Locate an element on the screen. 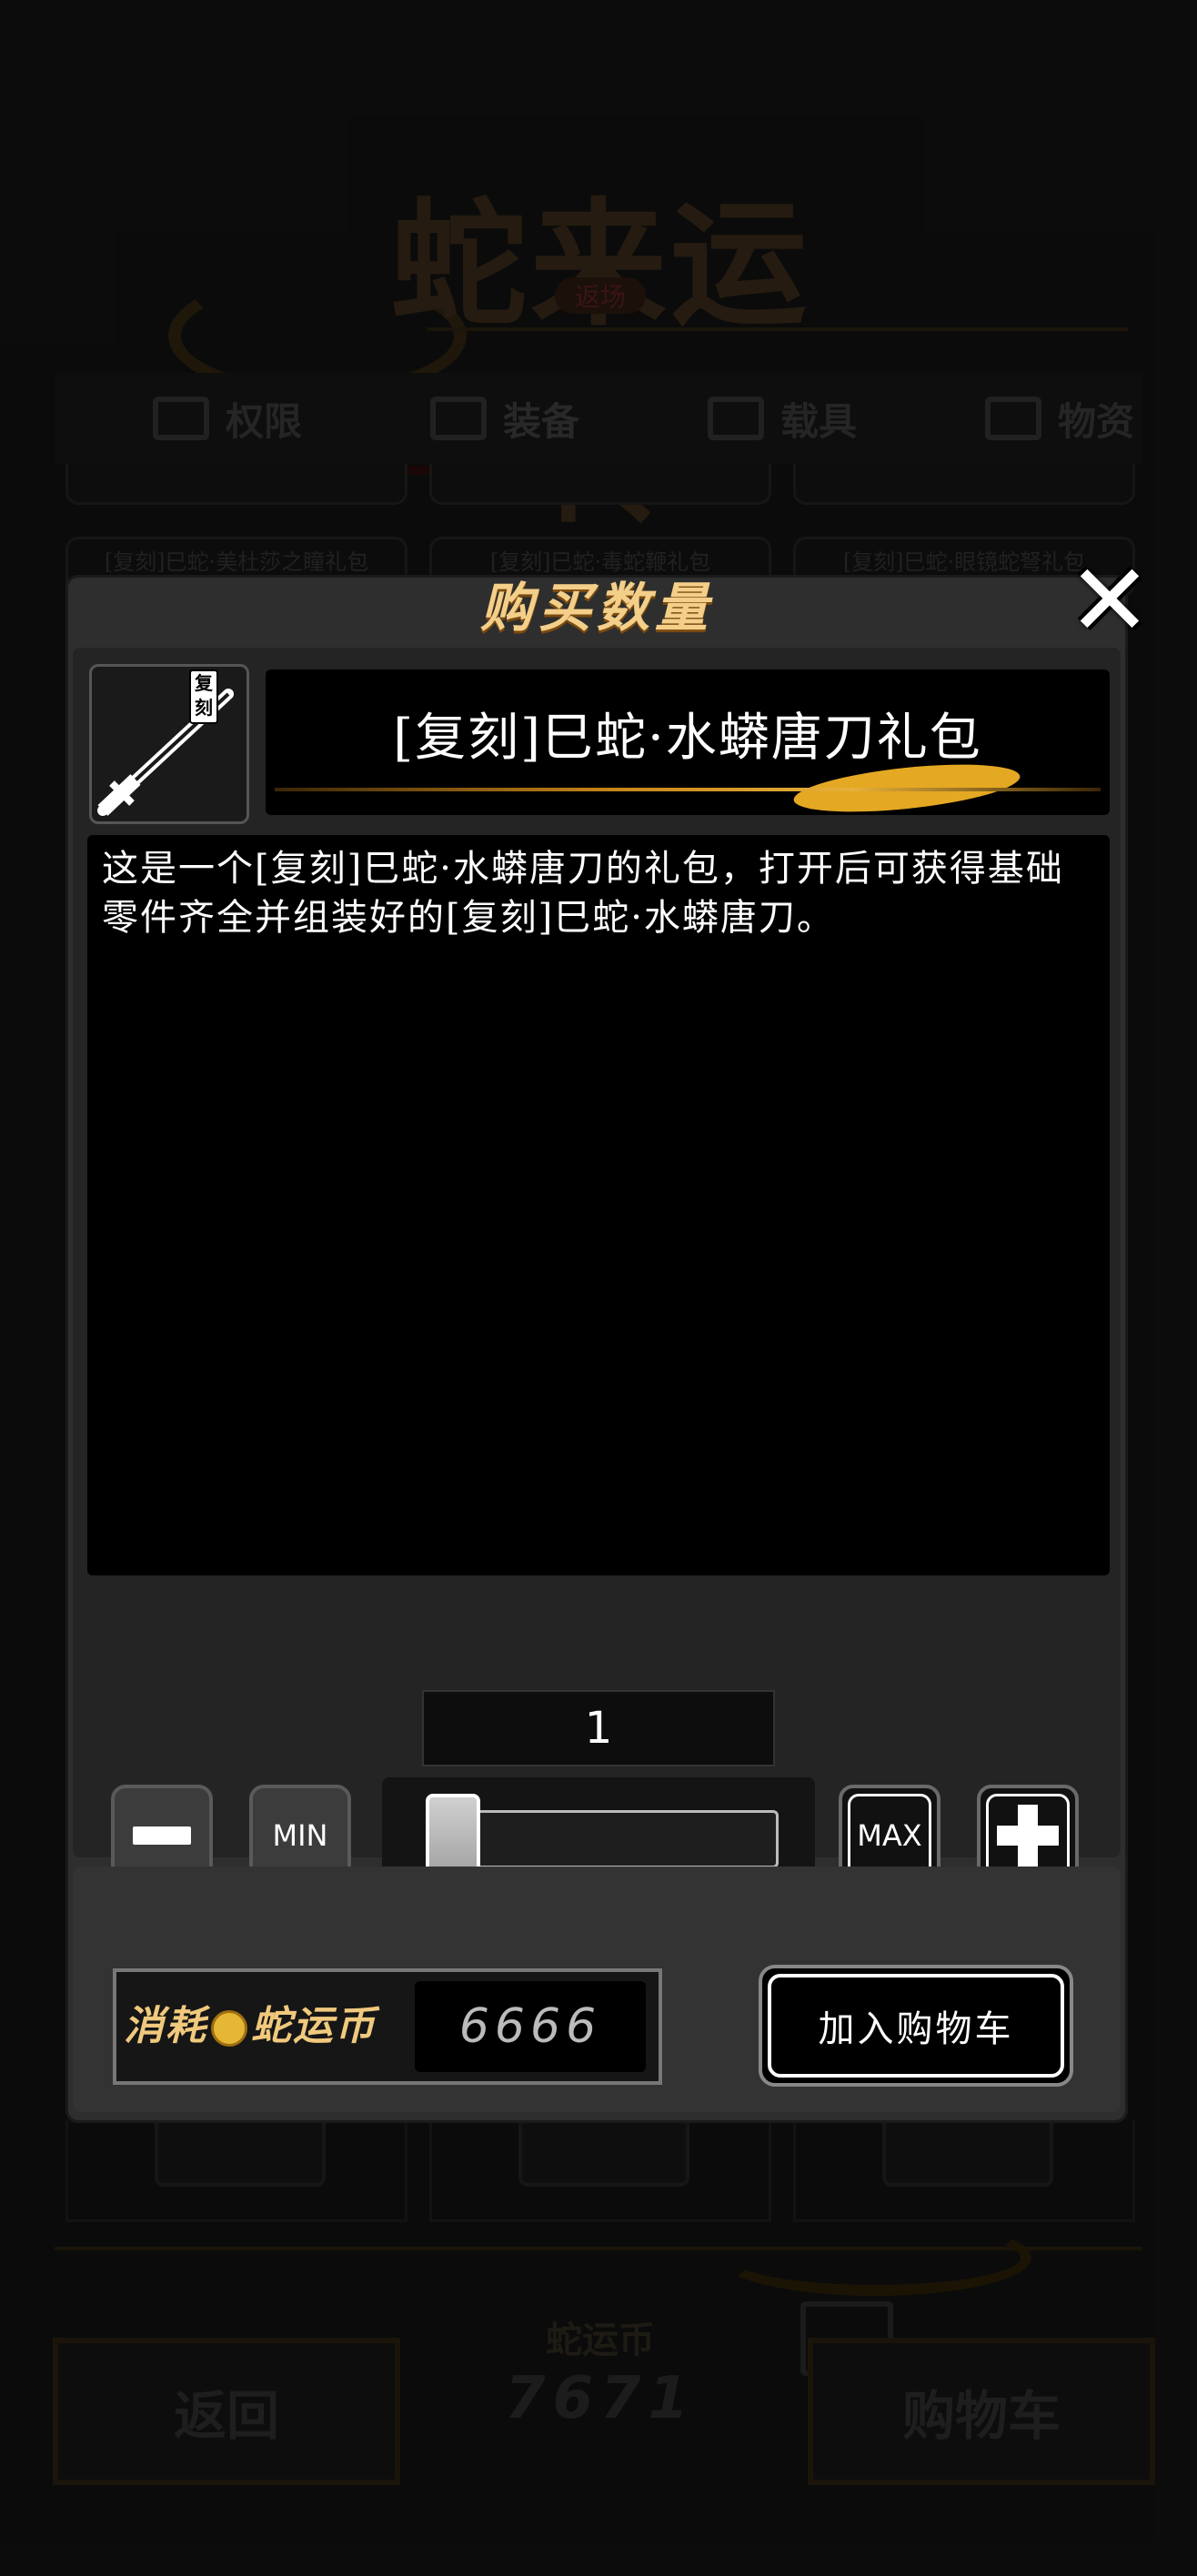  cost-prefix: 消耗 is located at coordinates (165, 2026).